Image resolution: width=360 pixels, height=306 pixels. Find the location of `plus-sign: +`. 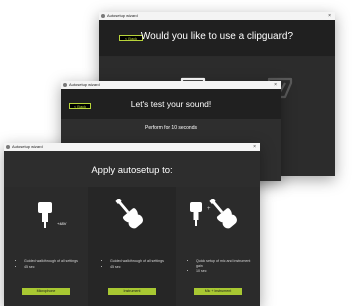

plus-sign: + is located at coordinates (209, 209).